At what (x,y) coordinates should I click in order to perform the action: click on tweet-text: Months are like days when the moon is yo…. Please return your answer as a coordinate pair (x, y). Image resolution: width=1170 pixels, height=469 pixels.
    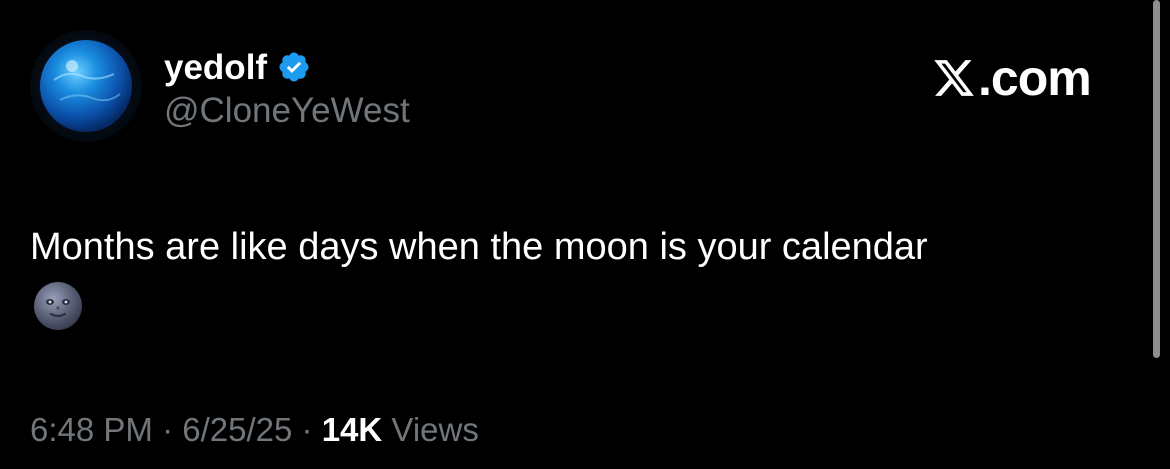
    Looking at the image, I should click on (479, 247).